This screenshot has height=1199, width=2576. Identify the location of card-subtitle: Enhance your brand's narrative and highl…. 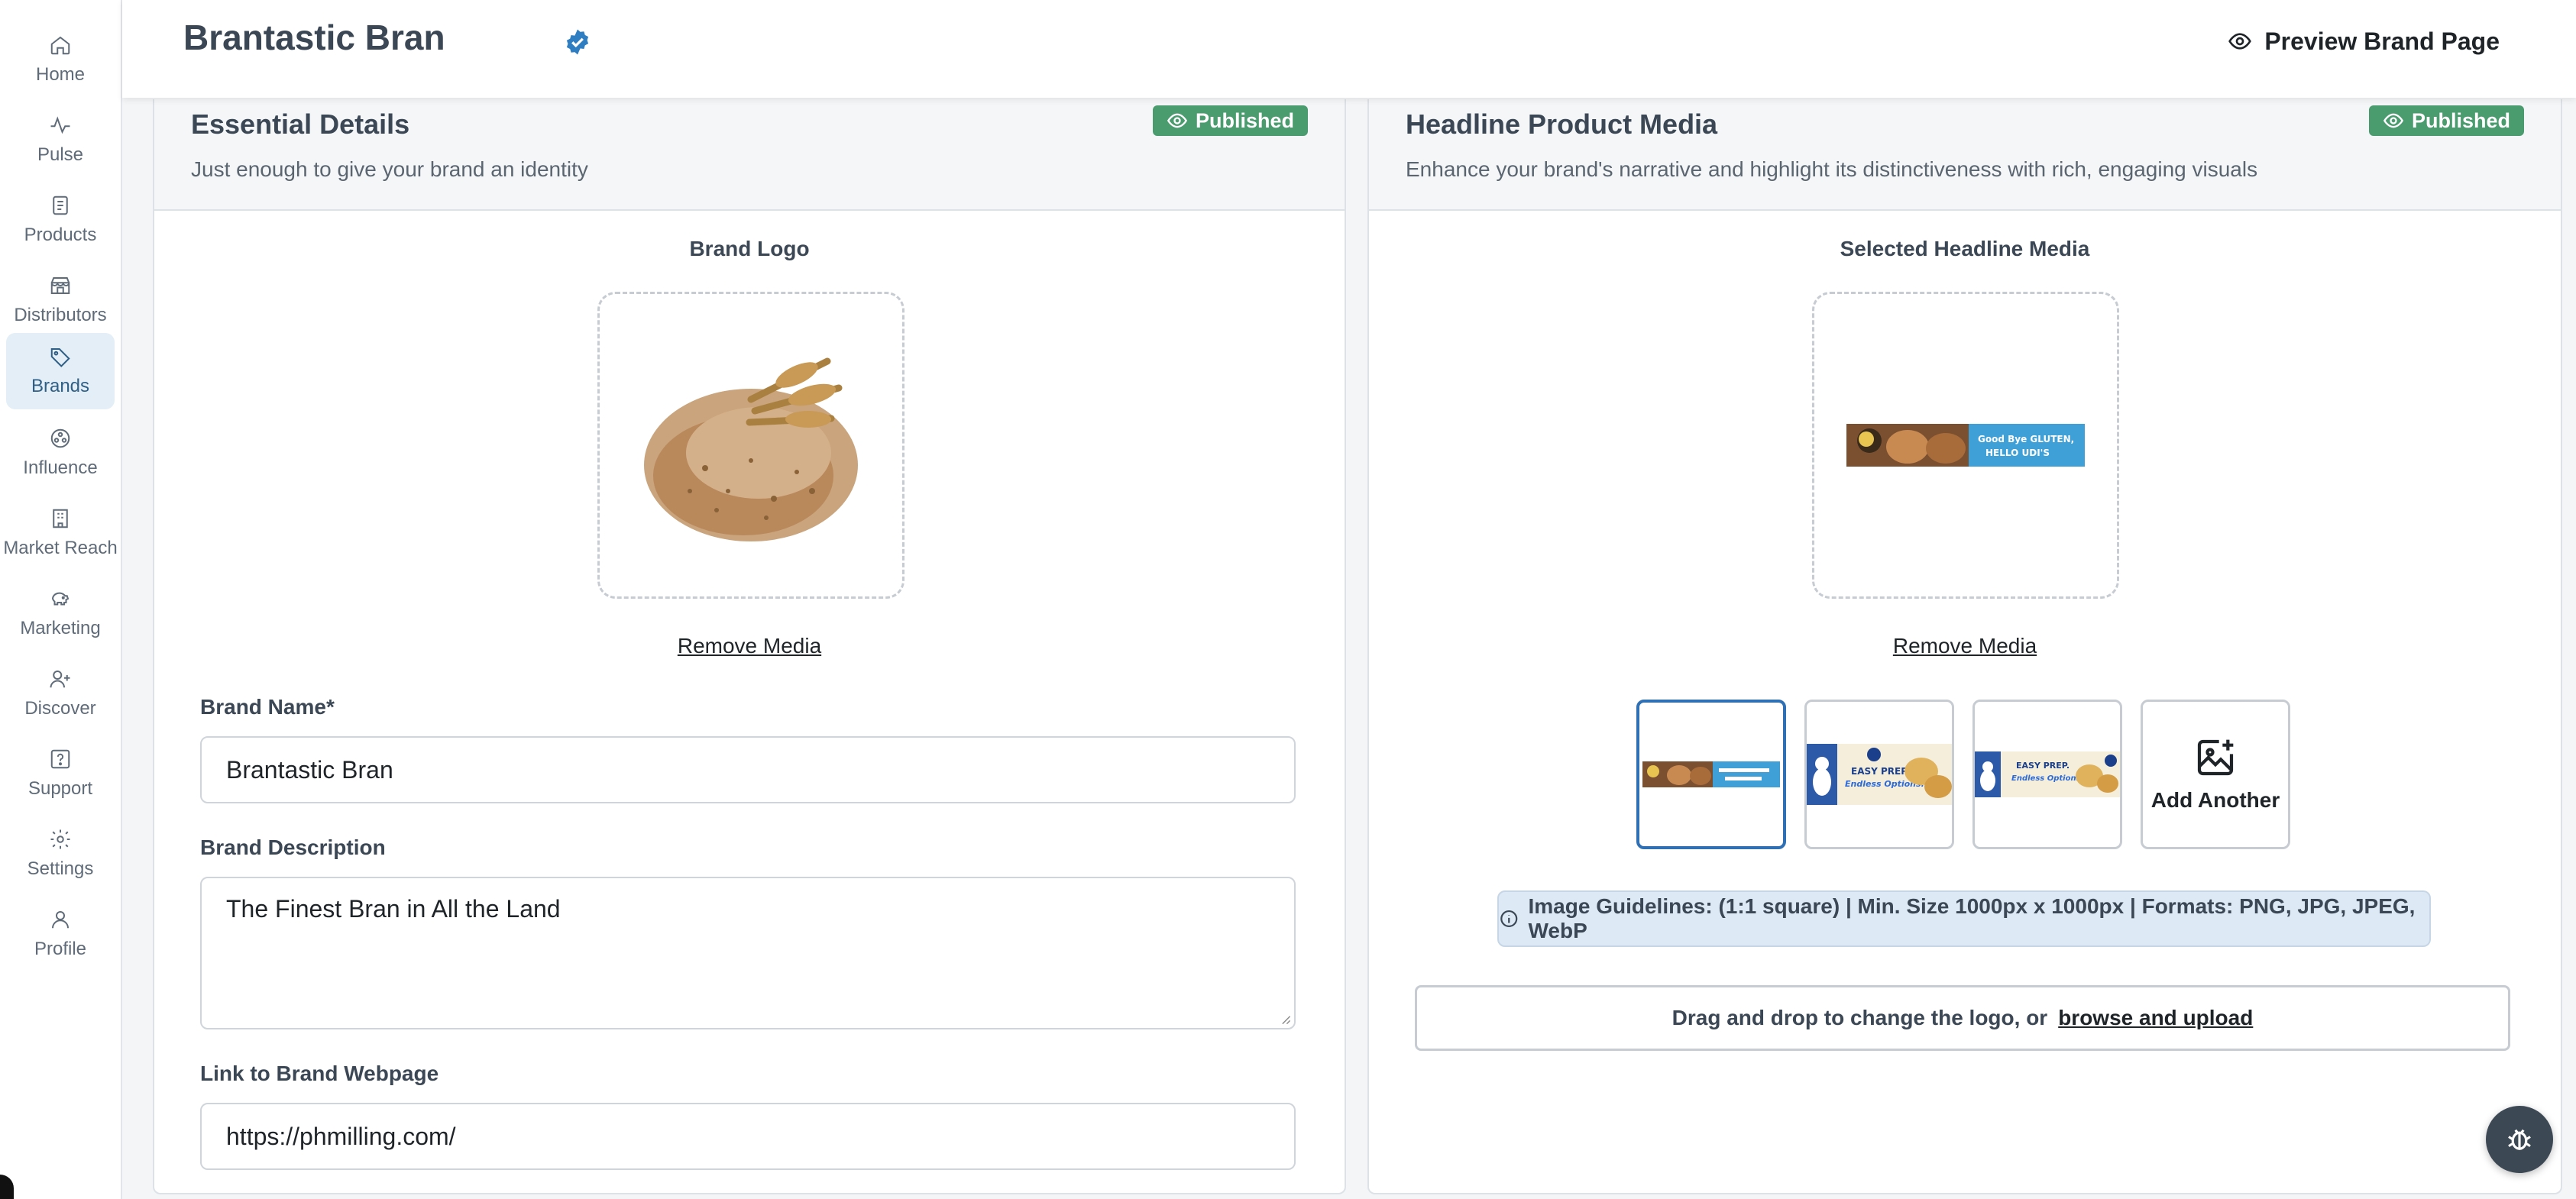
(1832, 169).